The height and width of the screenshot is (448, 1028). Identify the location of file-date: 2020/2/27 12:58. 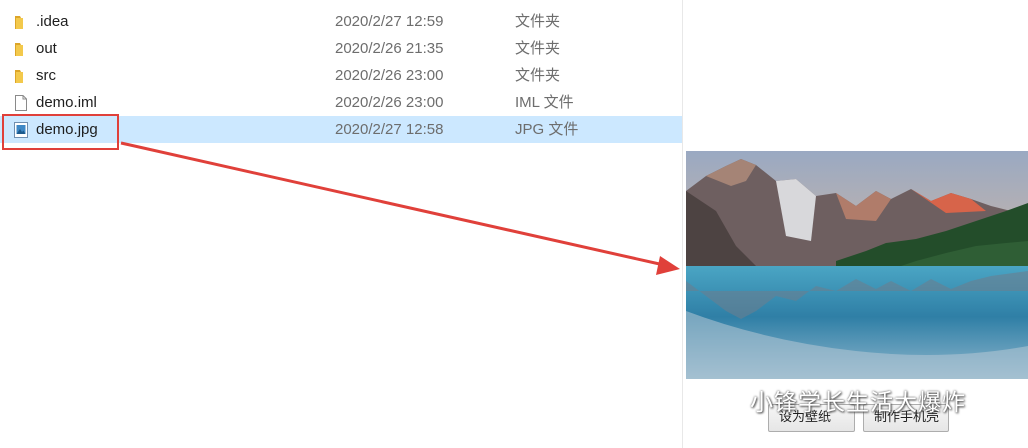
(389, 129).